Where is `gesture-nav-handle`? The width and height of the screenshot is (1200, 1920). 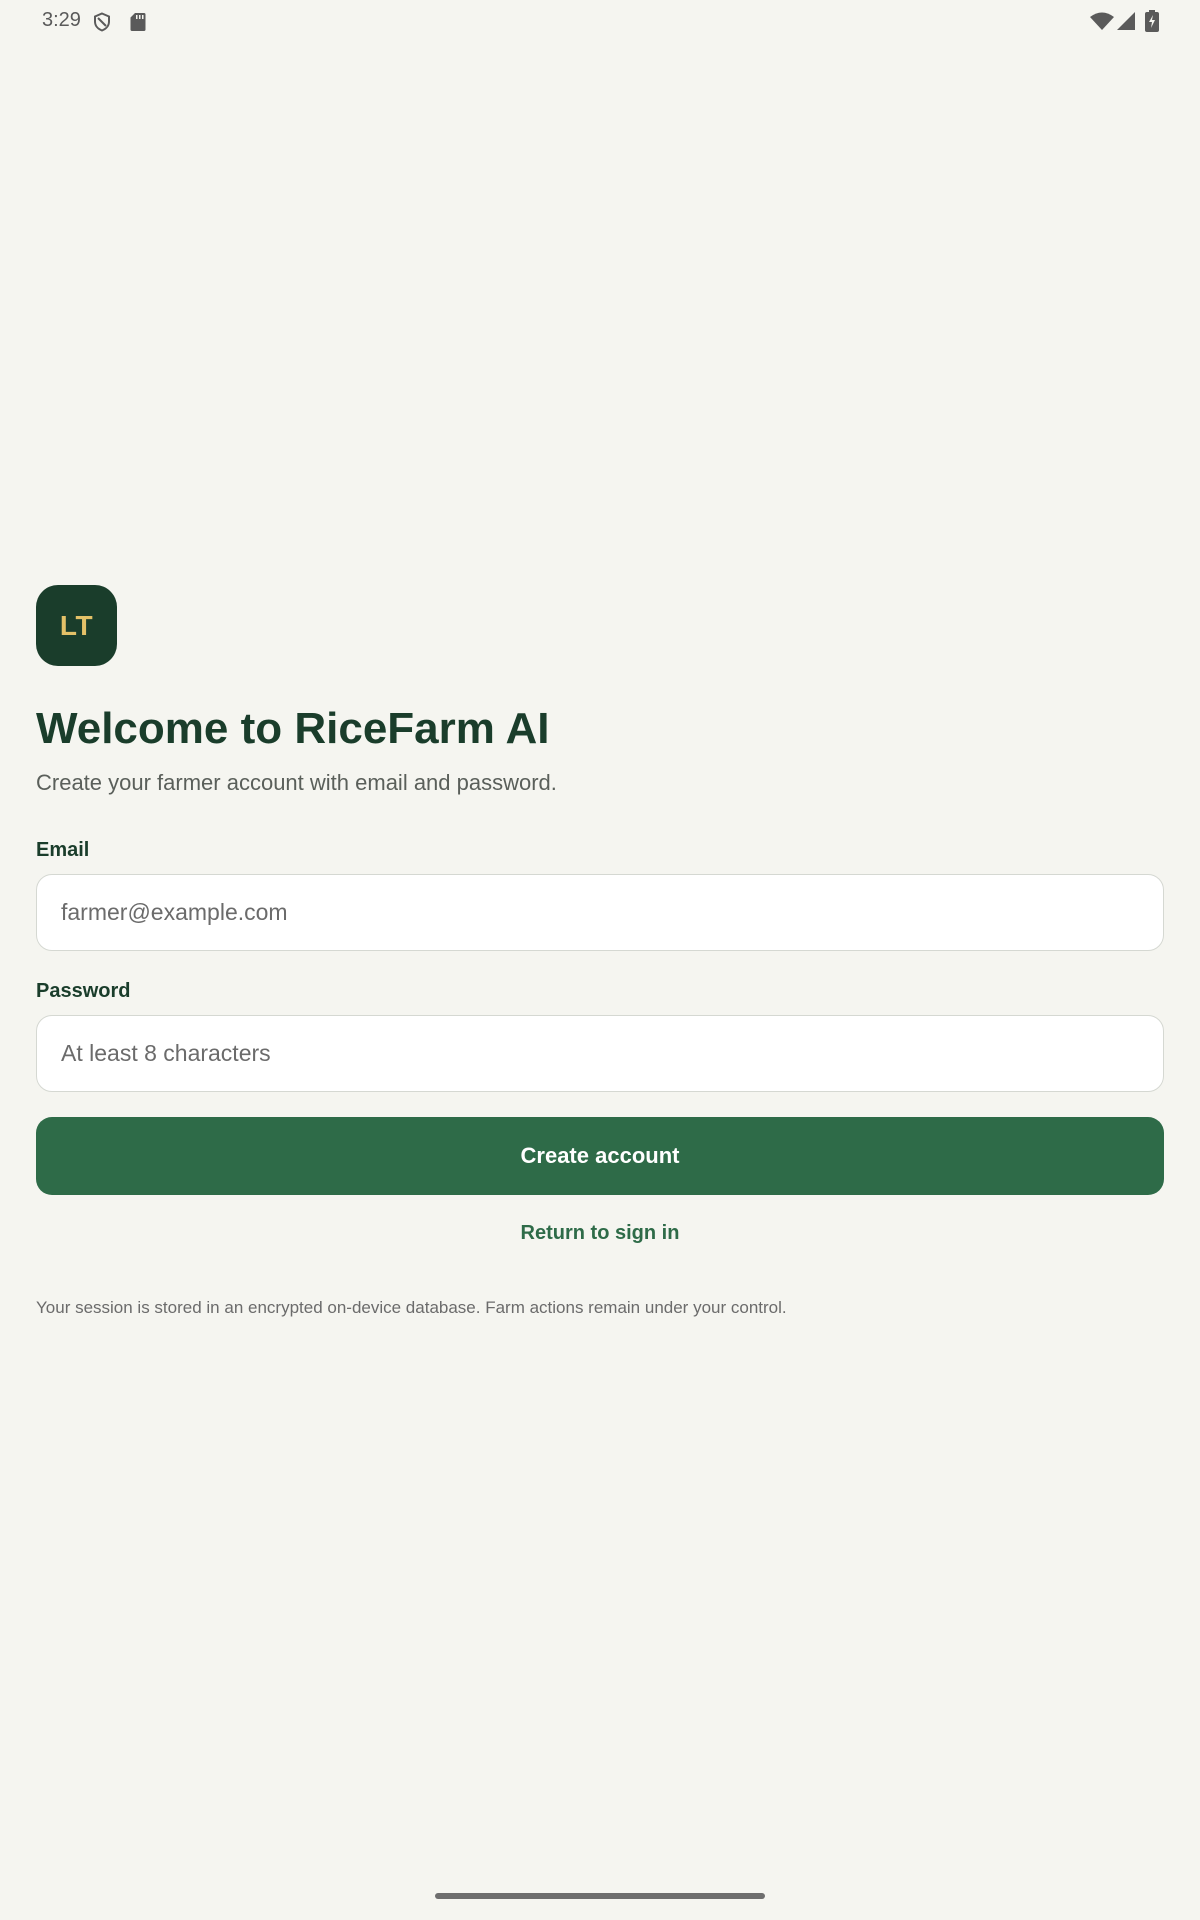 gesture-nav-handle is located at coordinates (600, 1896).